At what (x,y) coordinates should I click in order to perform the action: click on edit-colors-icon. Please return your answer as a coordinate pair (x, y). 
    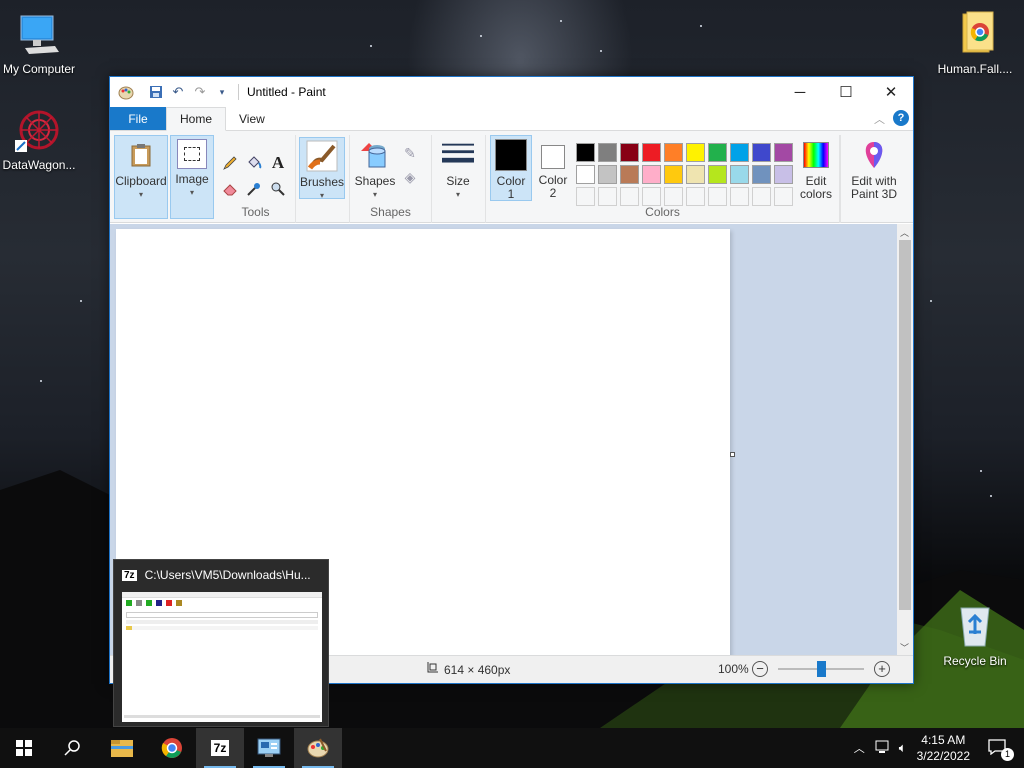
    Looking at the image, I should click on (816, 155).